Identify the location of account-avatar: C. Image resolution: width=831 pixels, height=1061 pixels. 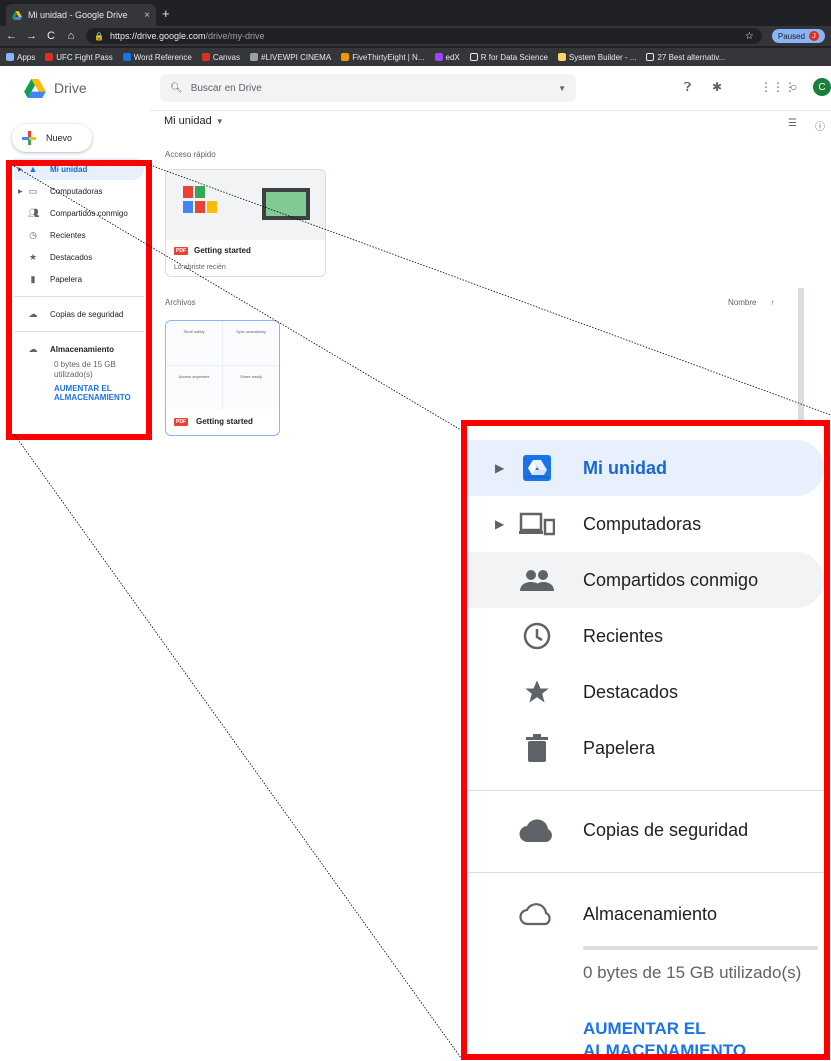
(822, 87).